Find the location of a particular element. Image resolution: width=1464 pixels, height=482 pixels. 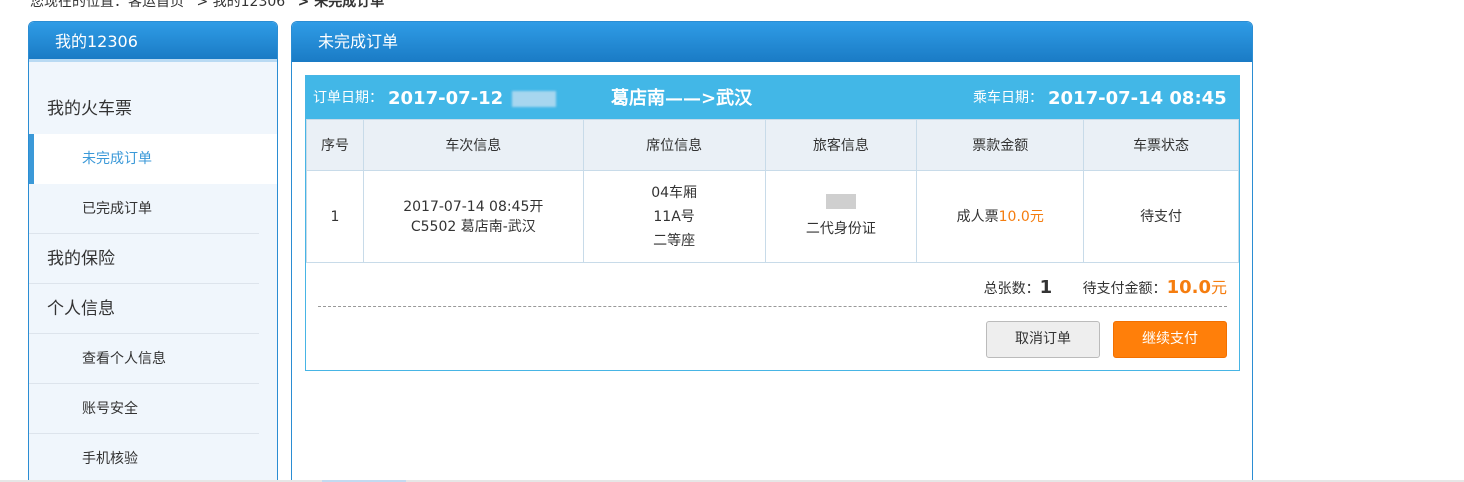

col-train-info: 车次信息 is located at coordinates (473, 145).